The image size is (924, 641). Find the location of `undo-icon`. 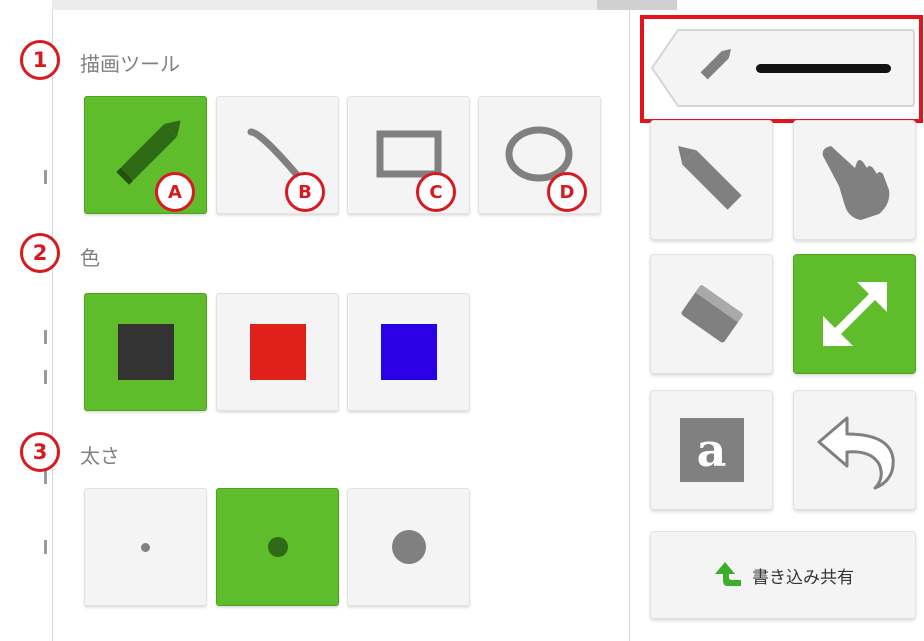

undo-icon is located at coordinates (856, 453).